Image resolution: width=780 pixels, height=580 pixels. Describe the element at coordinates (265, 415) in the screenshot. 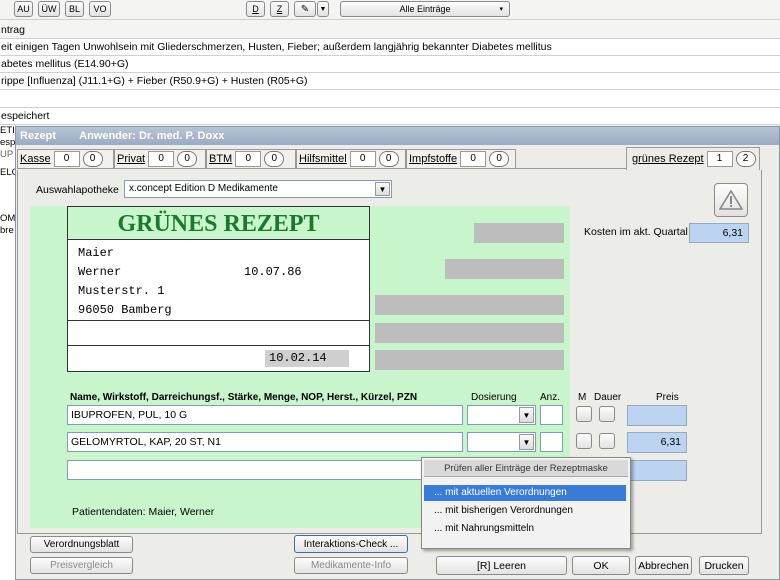

I see `medication-name-input: IBUPROFEN, PUL, 10 G` at that location.